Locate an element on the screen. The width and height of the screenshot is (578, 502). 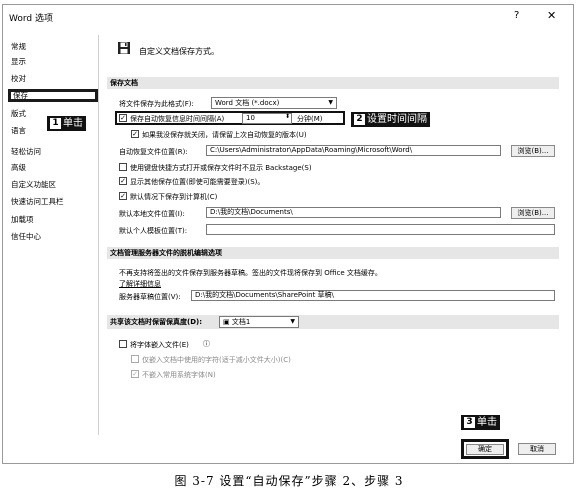
sidebar-item-language: 语言 is located at coordinates (18, 130).